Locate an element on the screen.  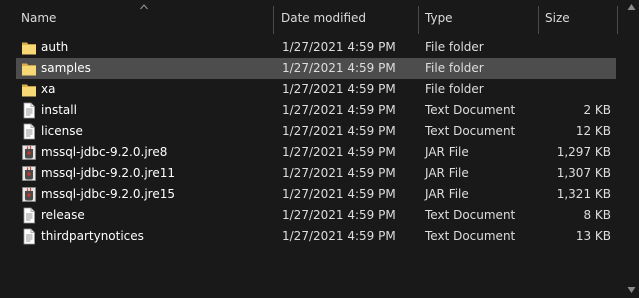
column-header-size: Size is located at coordinates (557, 17).